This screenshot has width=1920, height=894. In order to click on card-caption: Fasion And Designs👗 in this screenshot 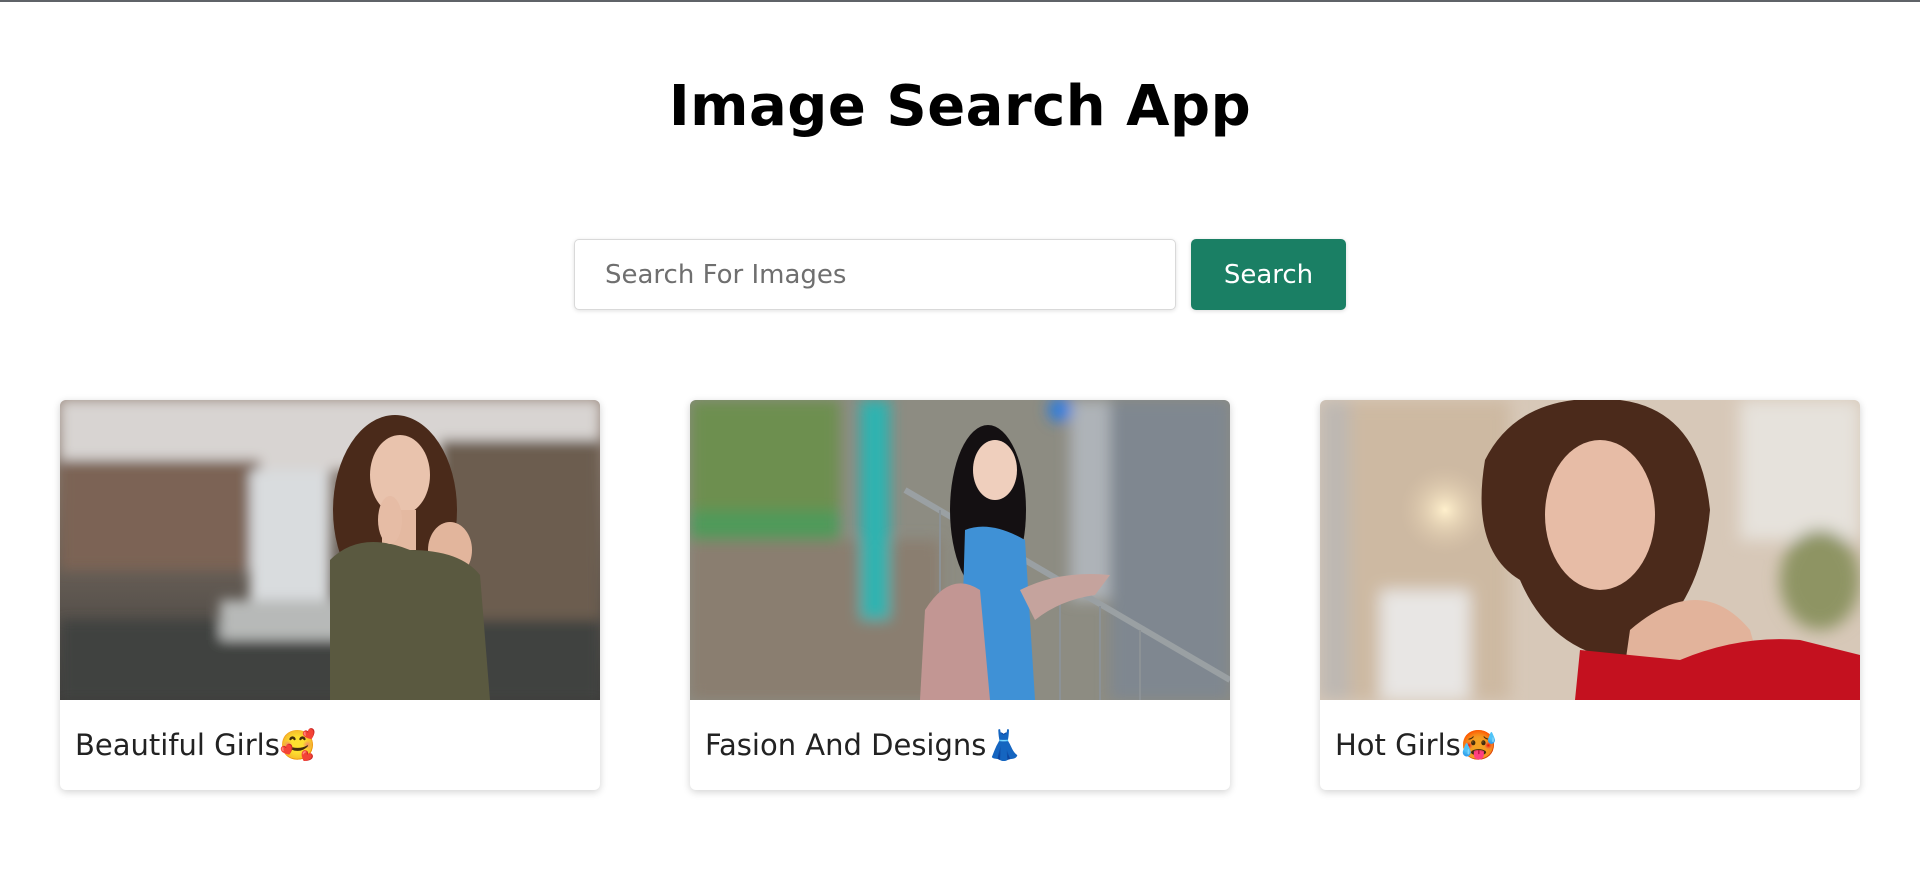, I will do `click(864, 744)`.